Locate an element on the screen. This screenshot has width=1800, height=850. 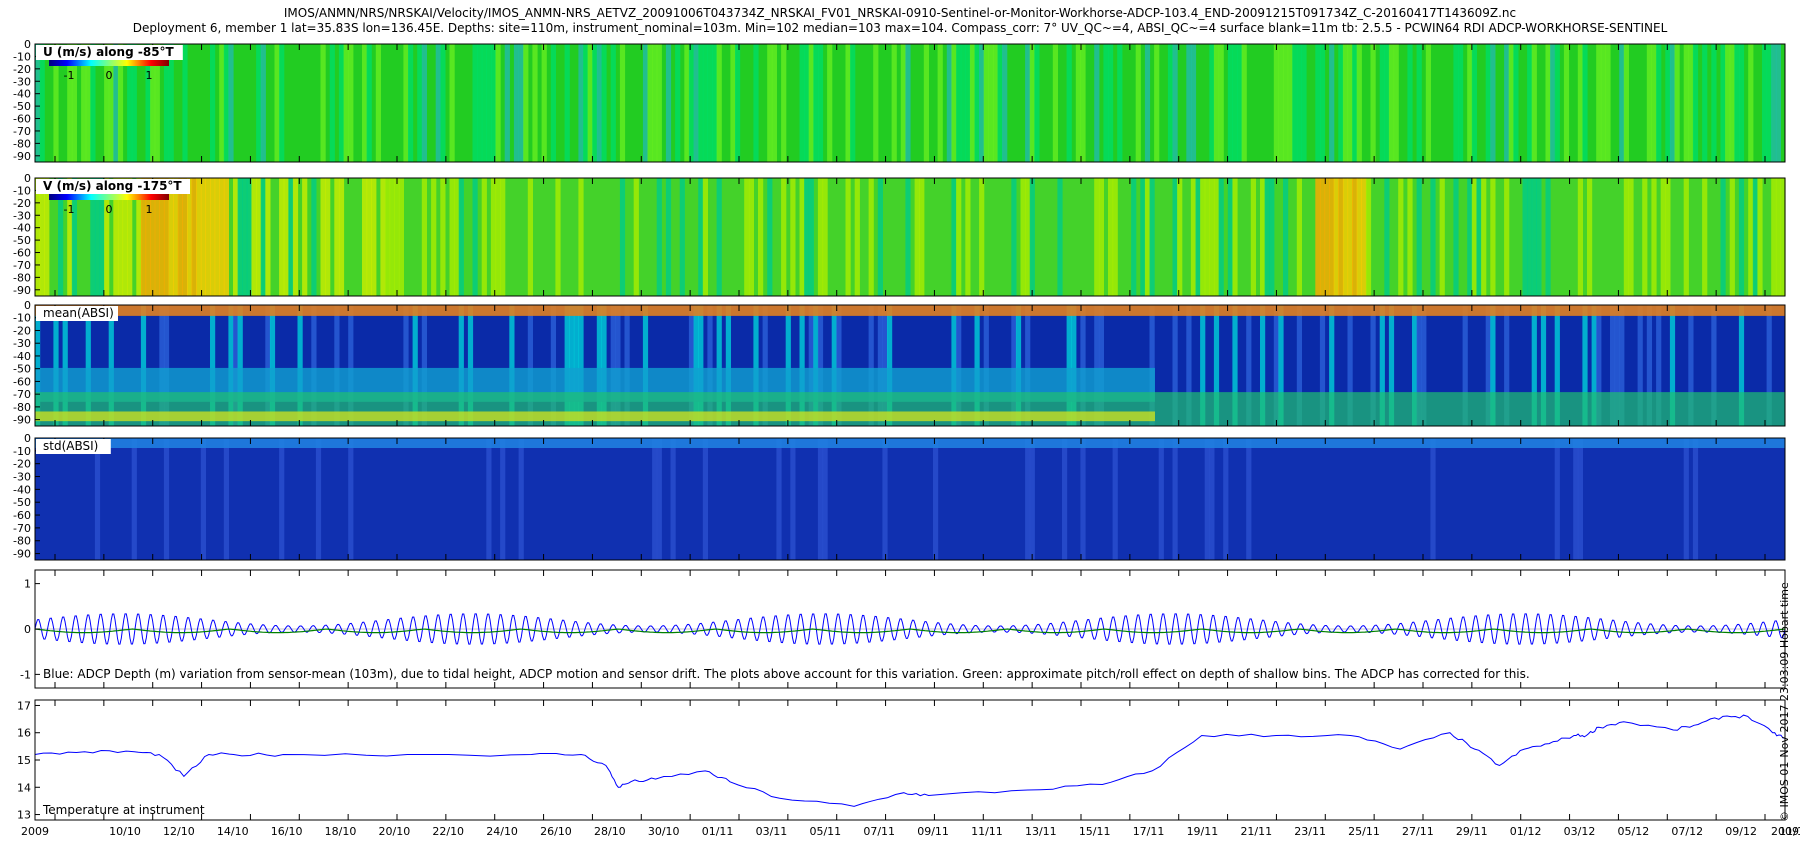
y-tick-label: -70 is located at coordinates (22, 131).